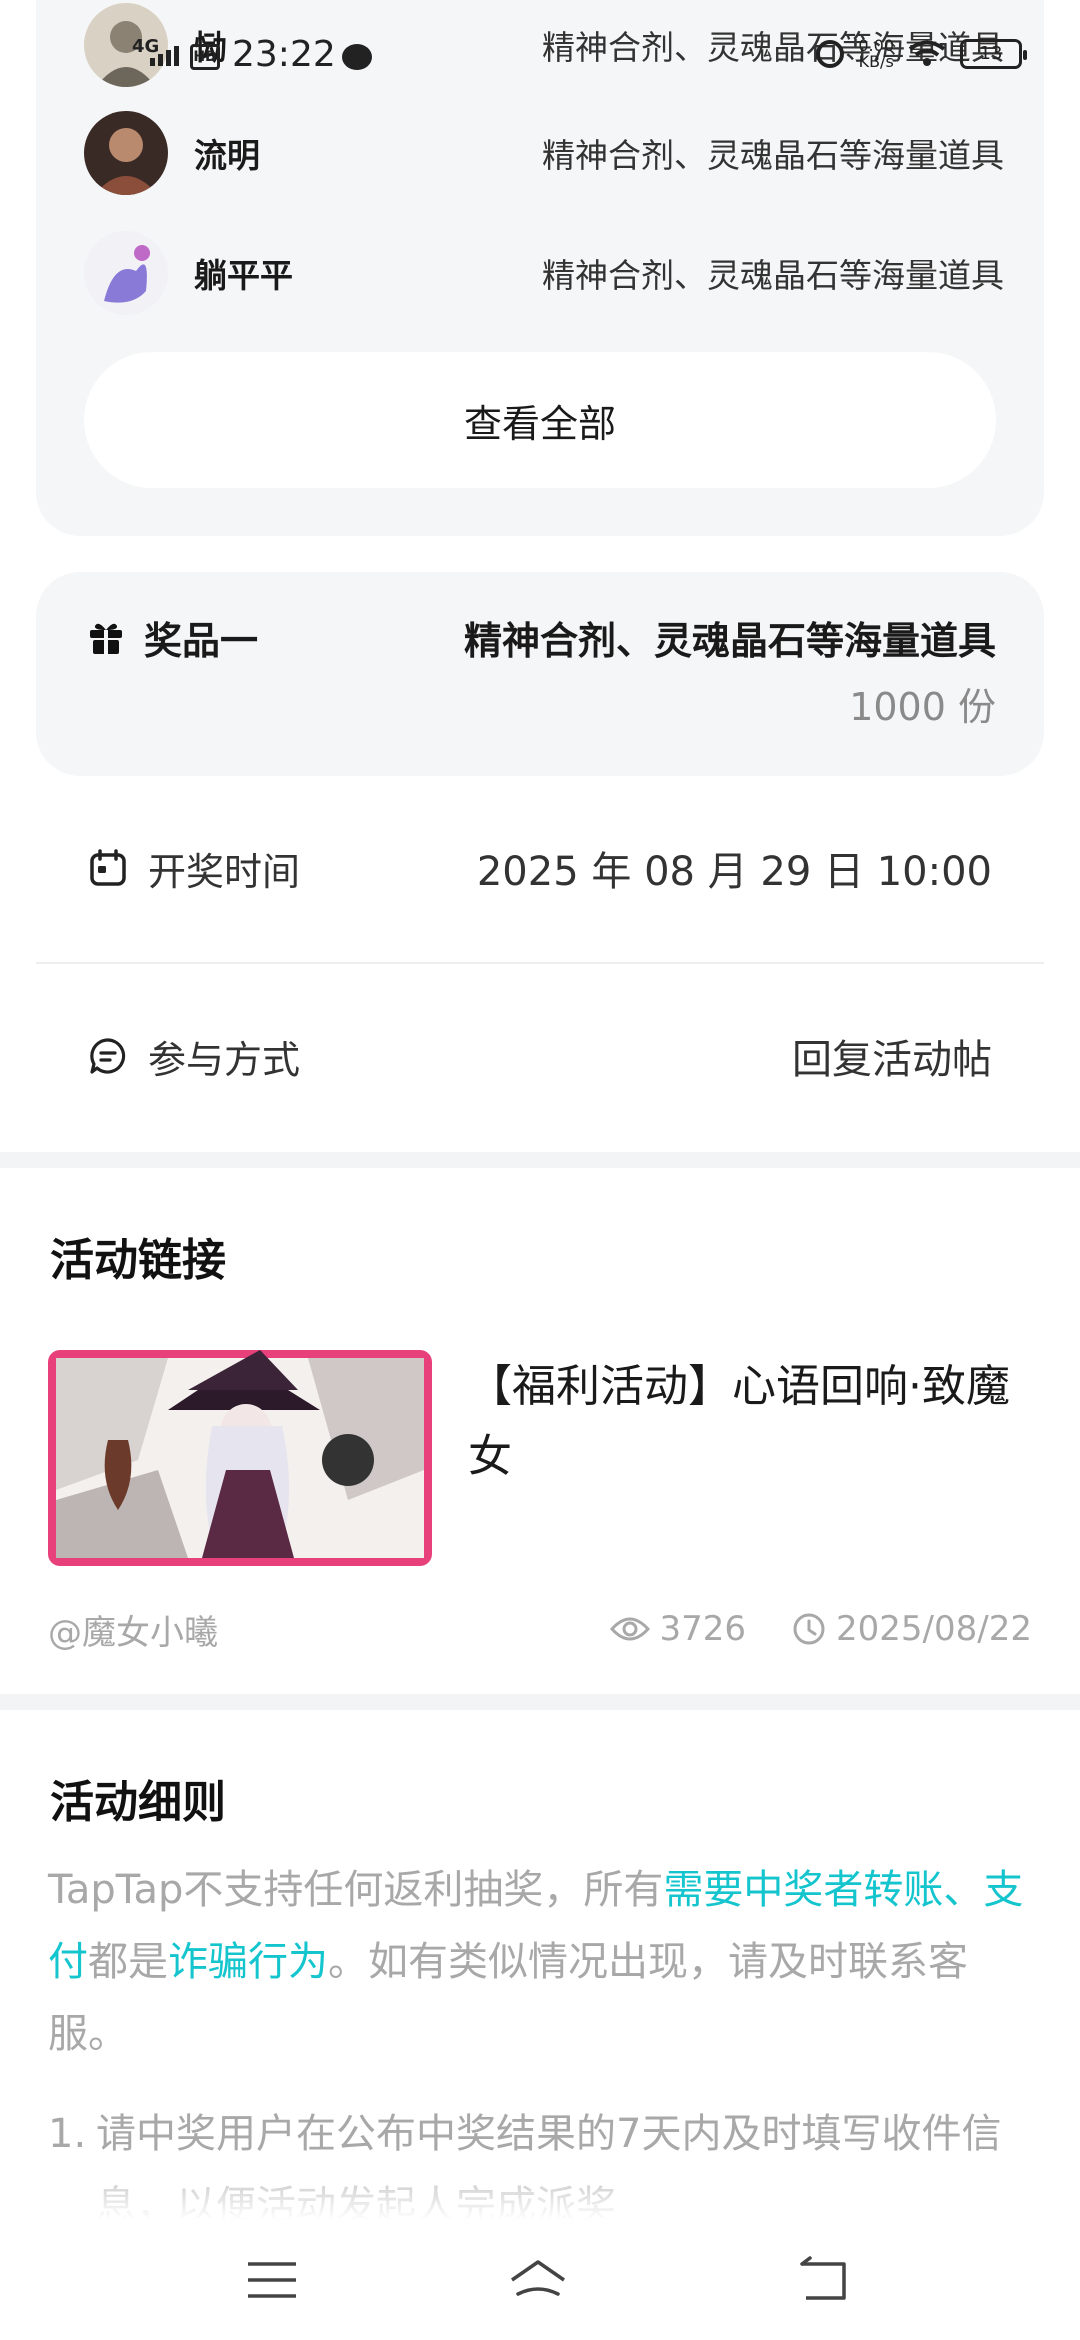 The width and height of the screenshot is (1080, 2340). Describe the element at coordinates (540, 1056) in the screenshot. I see `participation-row: 参与方式 回复活动帖` at that location.